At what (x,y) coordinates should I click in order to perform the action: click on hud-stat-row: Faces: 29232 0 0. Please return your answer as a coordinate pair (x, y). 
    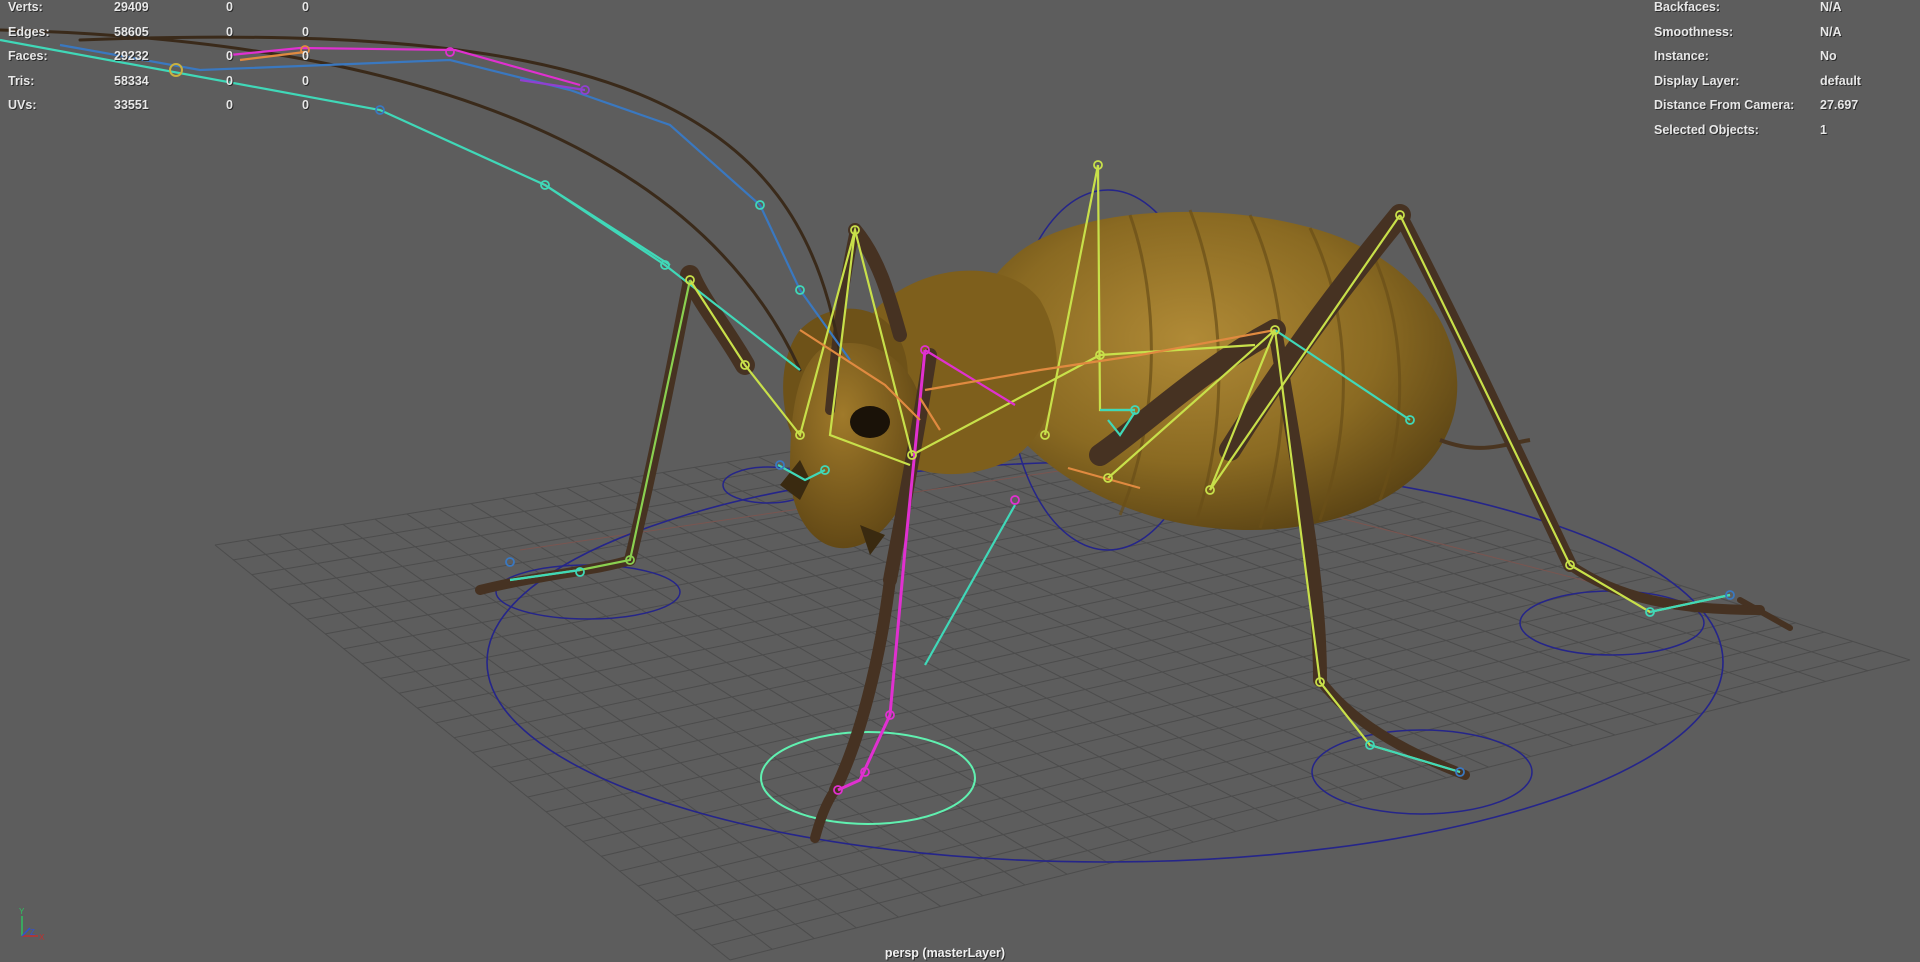
    Looking at the image, I should click on (165, 57).